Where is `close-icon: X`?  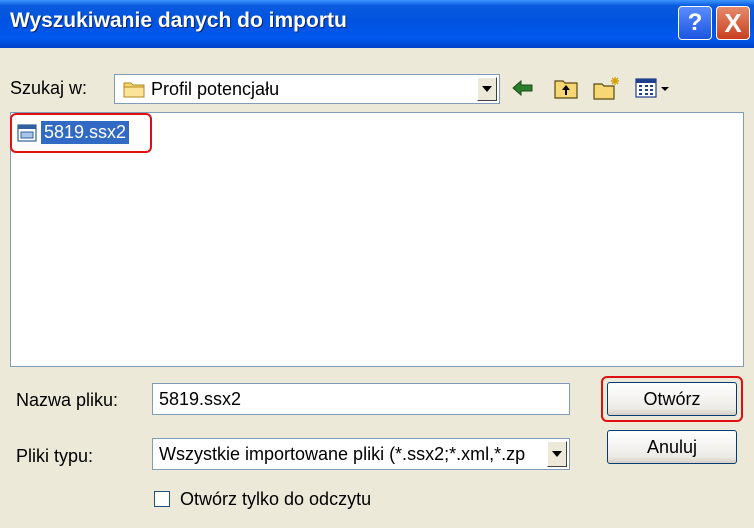 close-icon: X is located at coordinates (733, 22).